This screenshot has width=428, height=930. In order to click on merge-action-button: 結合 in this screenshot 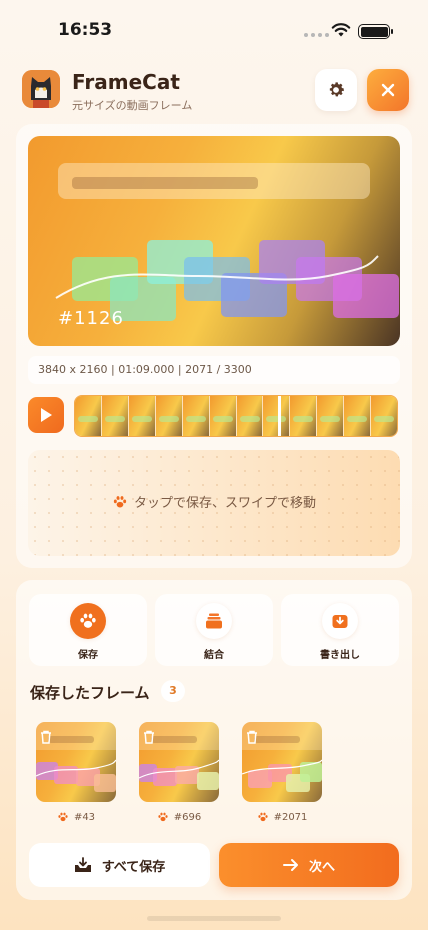, I will do `click(214, 630)`.